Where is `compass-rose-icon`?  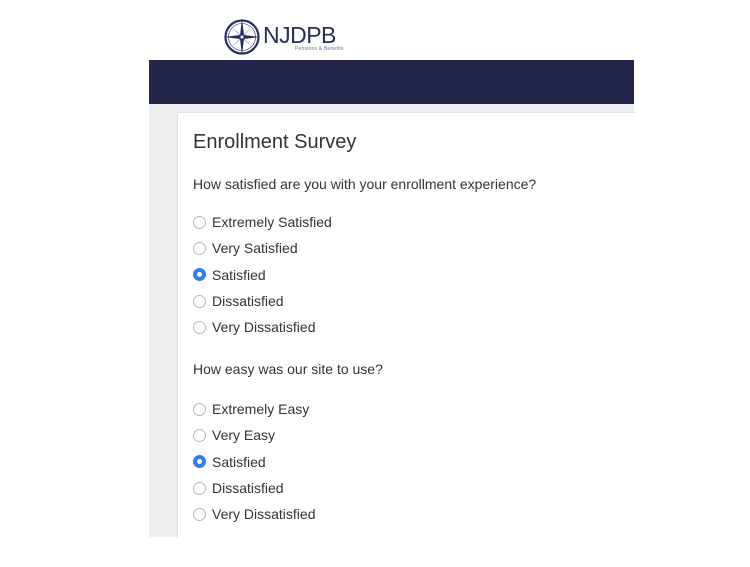
compass-rose-icon is located at coordinates (242, 37).